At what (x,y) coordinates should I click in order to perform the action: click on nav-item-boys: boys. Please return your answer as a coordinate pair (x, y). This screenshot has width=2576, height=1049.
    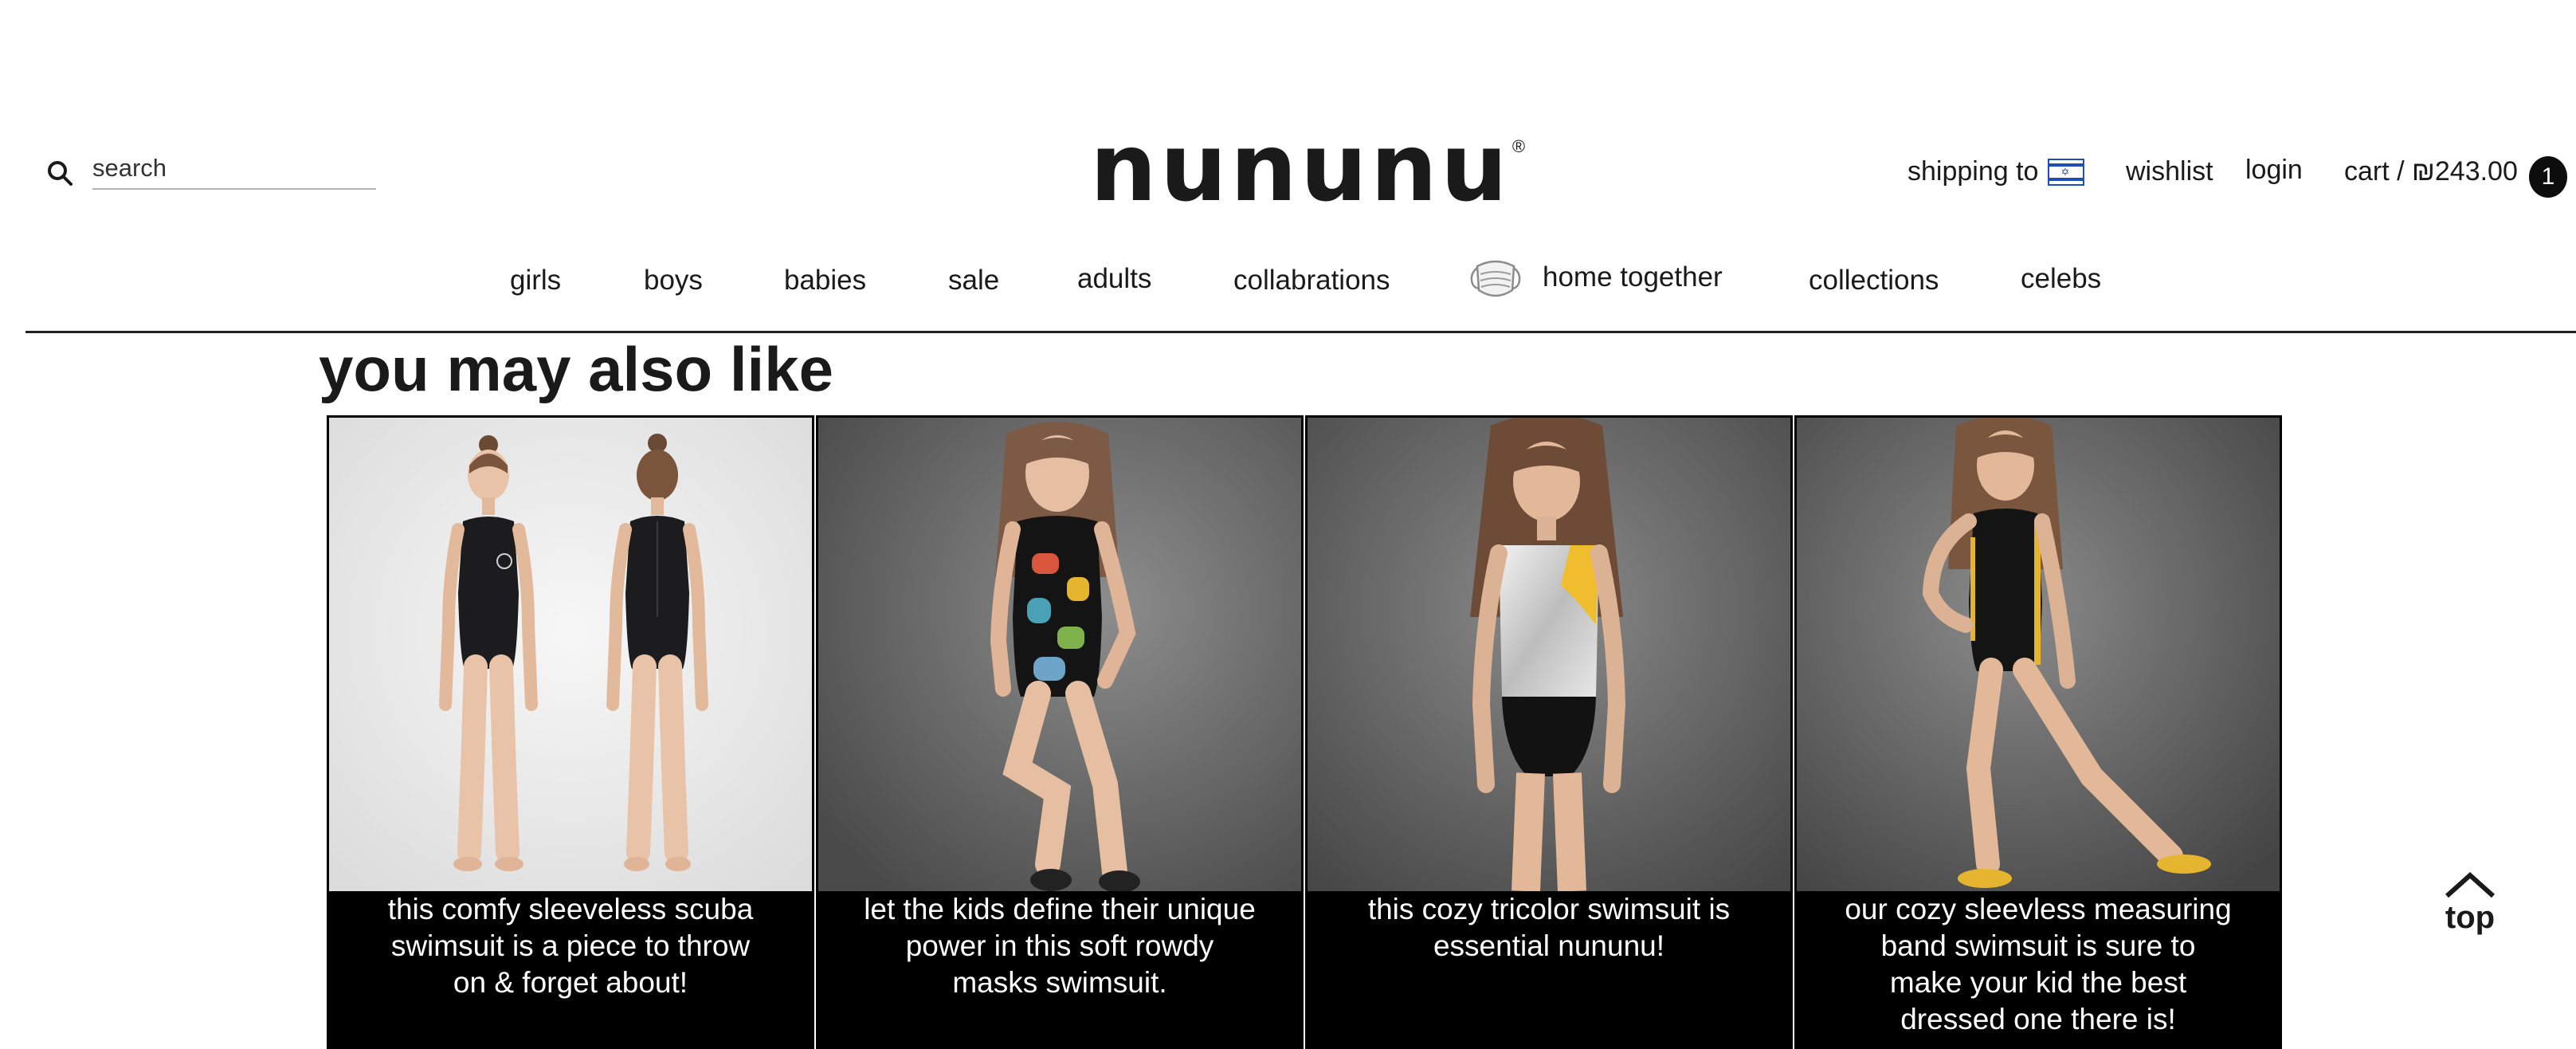
    Looking at the image, I should click on (673, 281).